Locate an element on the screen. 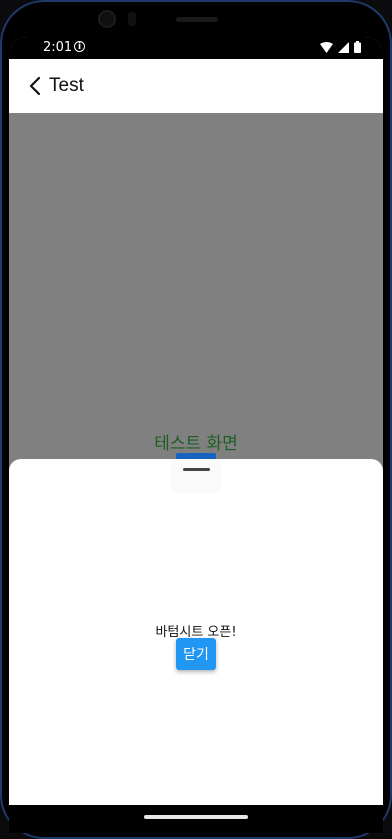 This screenshot has height=839, width=392. front-camera is located at coordinates (107, 19).